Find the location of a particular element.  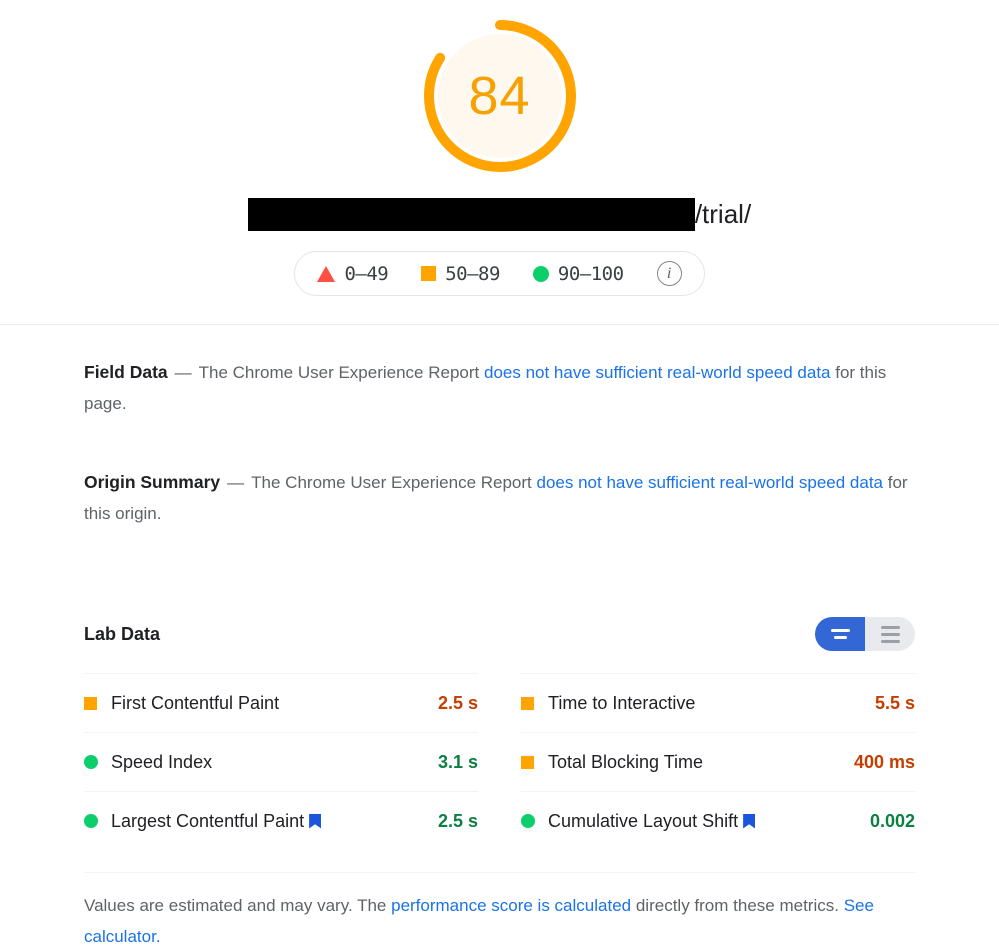

metric-name: Cumulative Layout Shift is located at coordinates (709, 821).